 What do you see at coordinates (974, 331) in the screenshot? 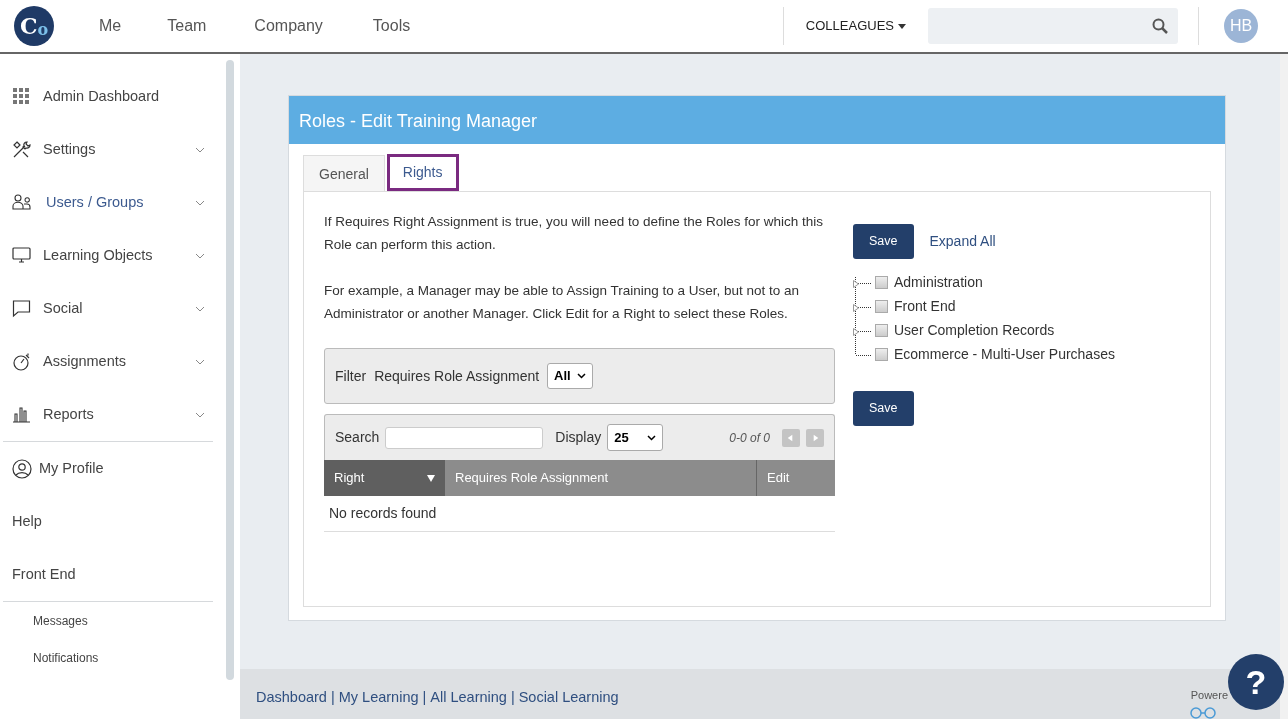
I see `tree-item-label: User Completion Records` at bounding box center [974, 331].